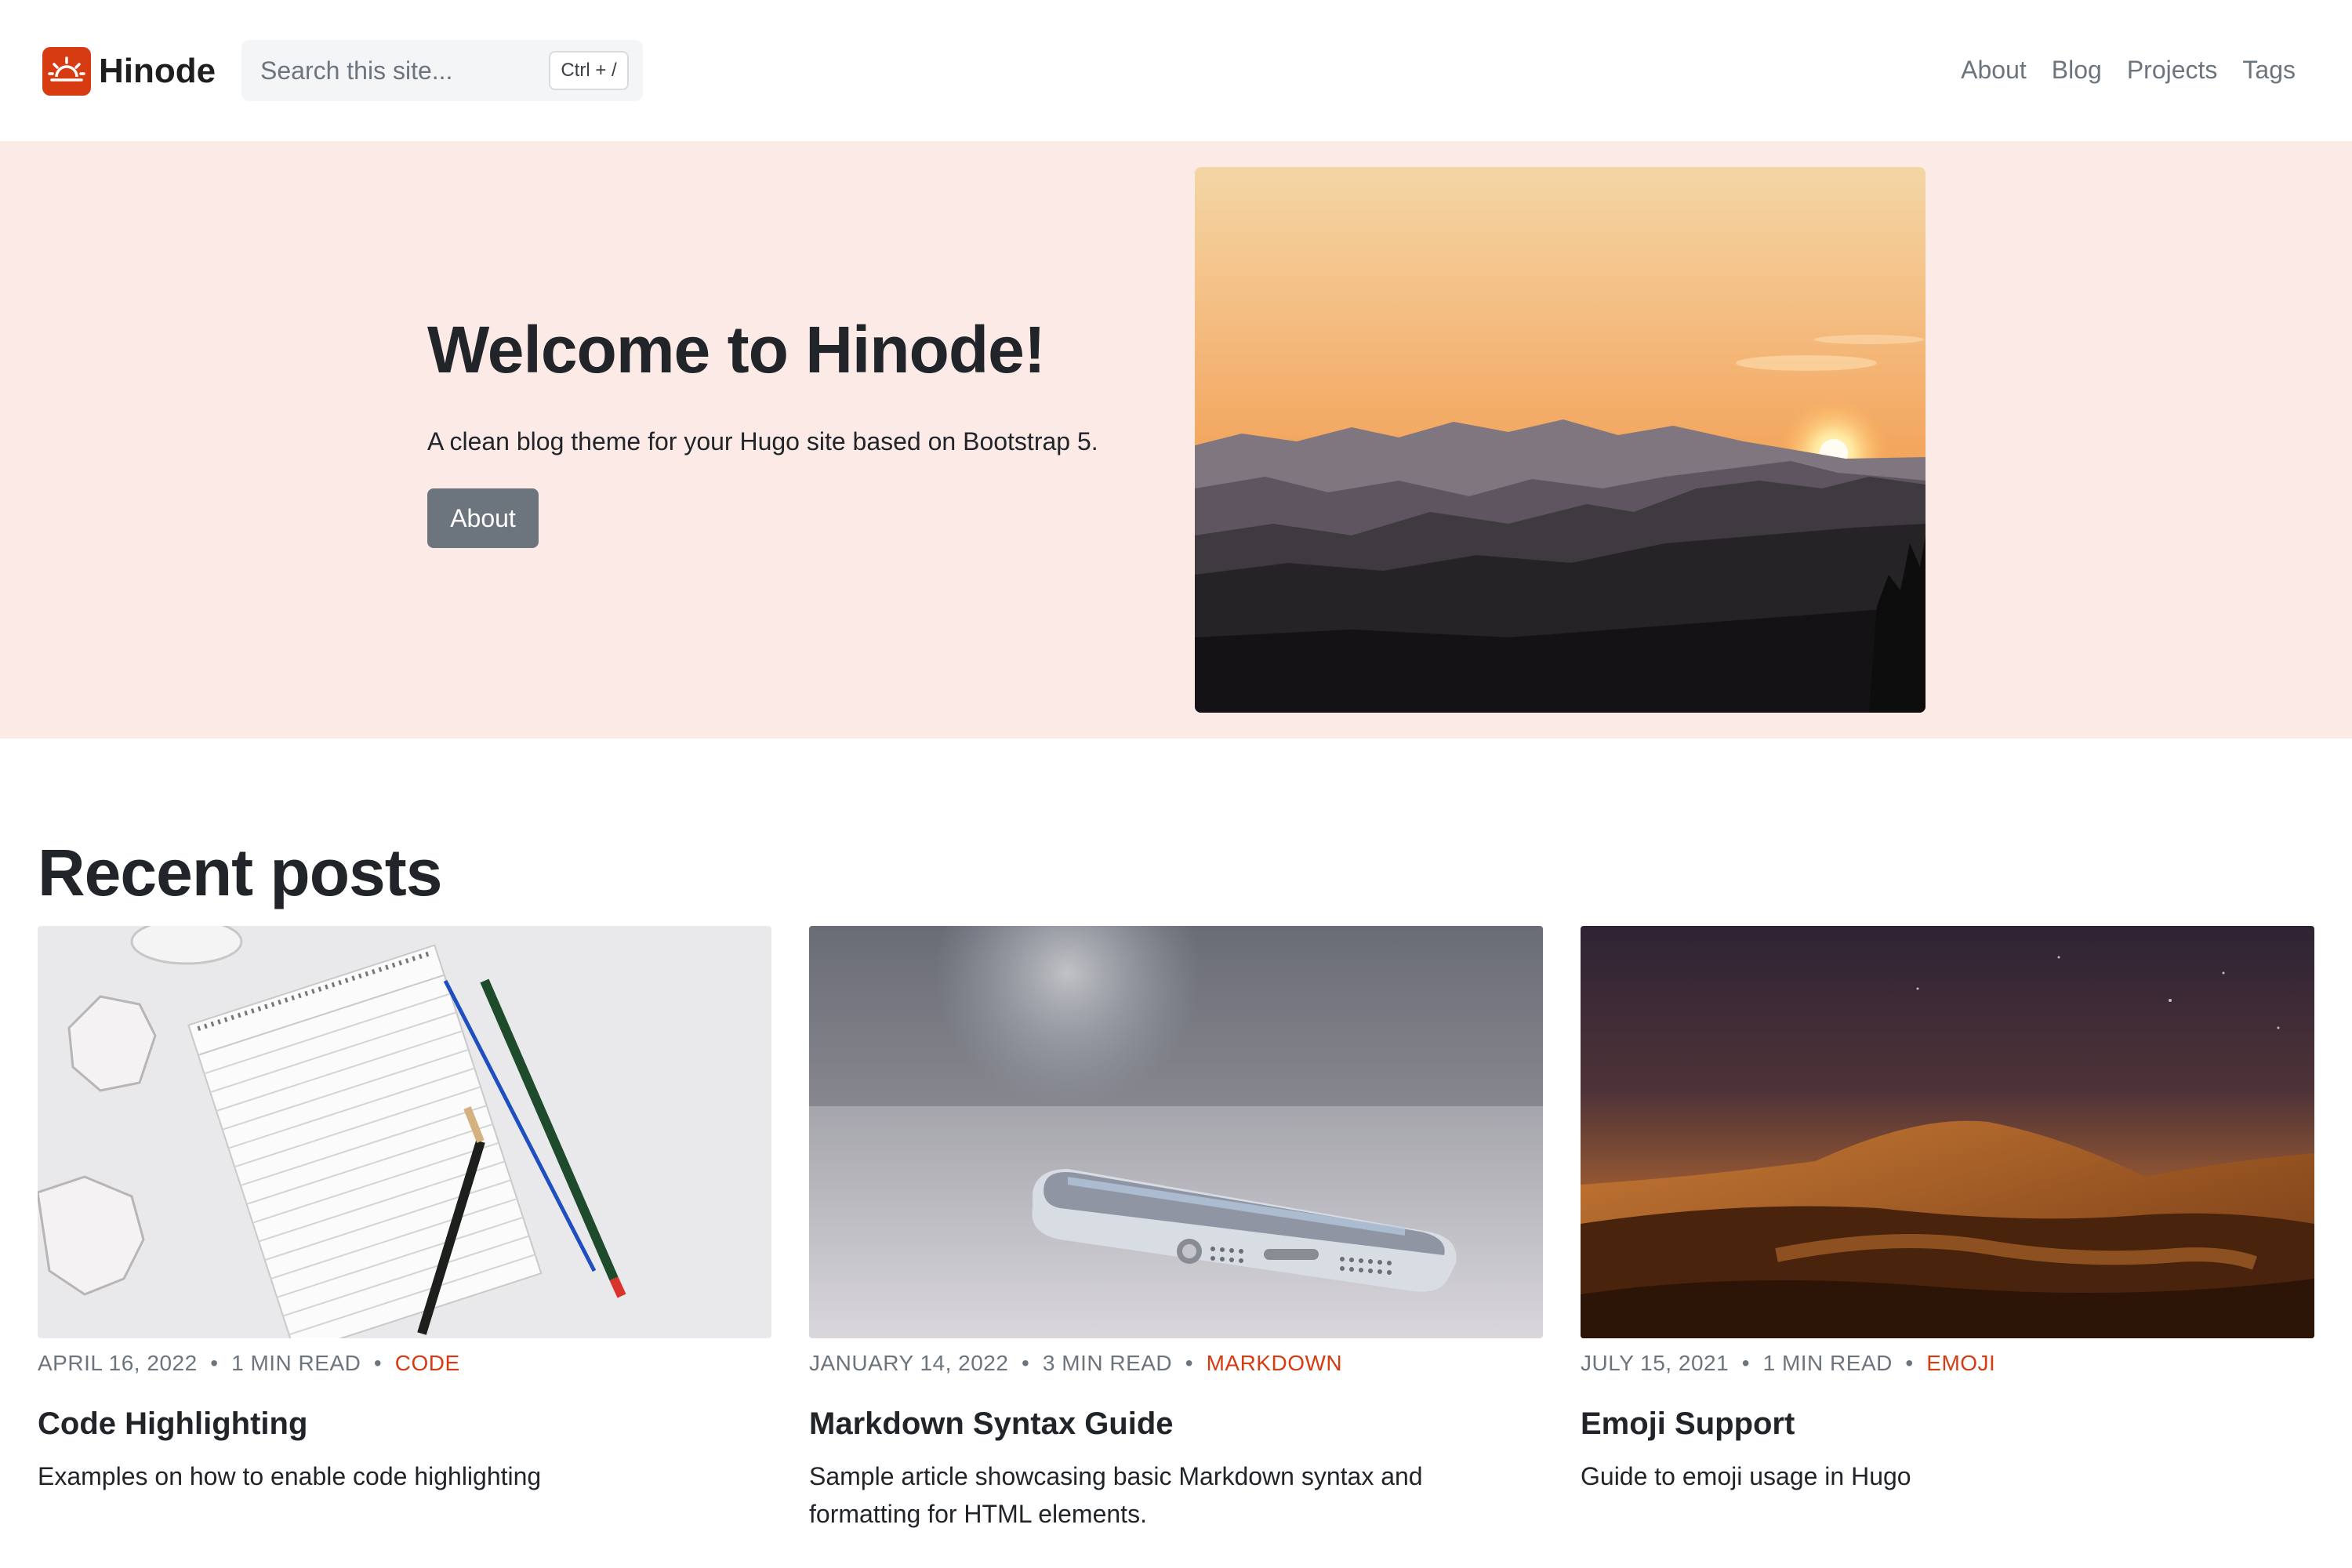 This screenshot has height=1568, width=2352. What do you see at coordinates (483, 518) in the screenshot?
I see `hero-about-button: About` at bounding box center [483, 518].